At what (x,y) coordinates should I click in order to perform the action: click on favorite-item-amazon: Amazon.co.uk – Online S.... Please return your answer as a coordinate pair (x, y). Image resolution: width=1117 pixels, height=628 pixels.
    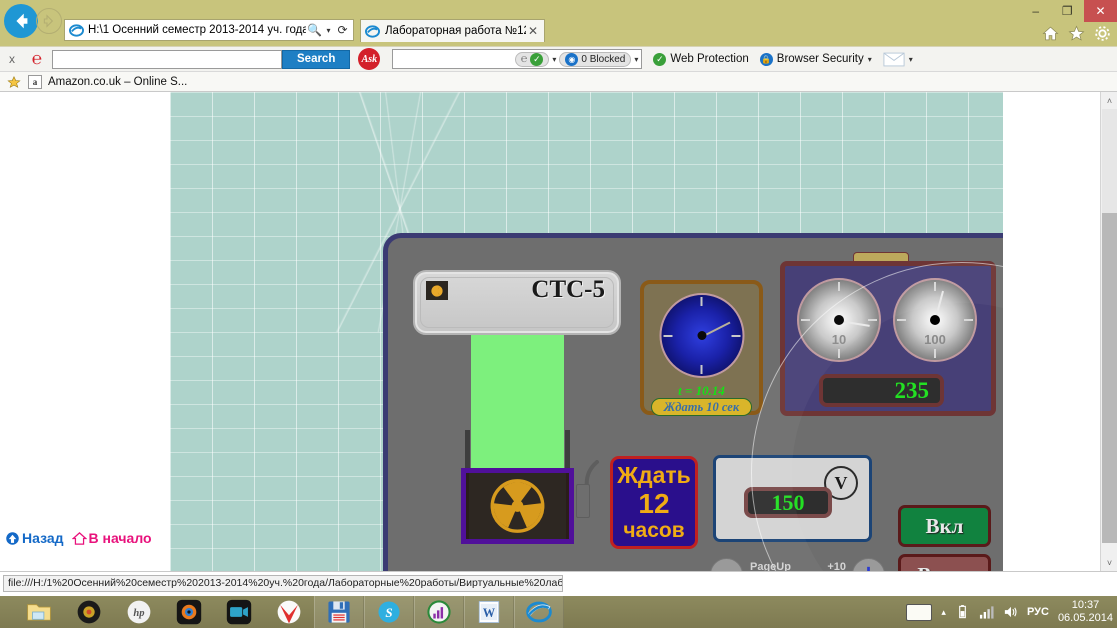
    Looking at the image, I should click on (117, 82).